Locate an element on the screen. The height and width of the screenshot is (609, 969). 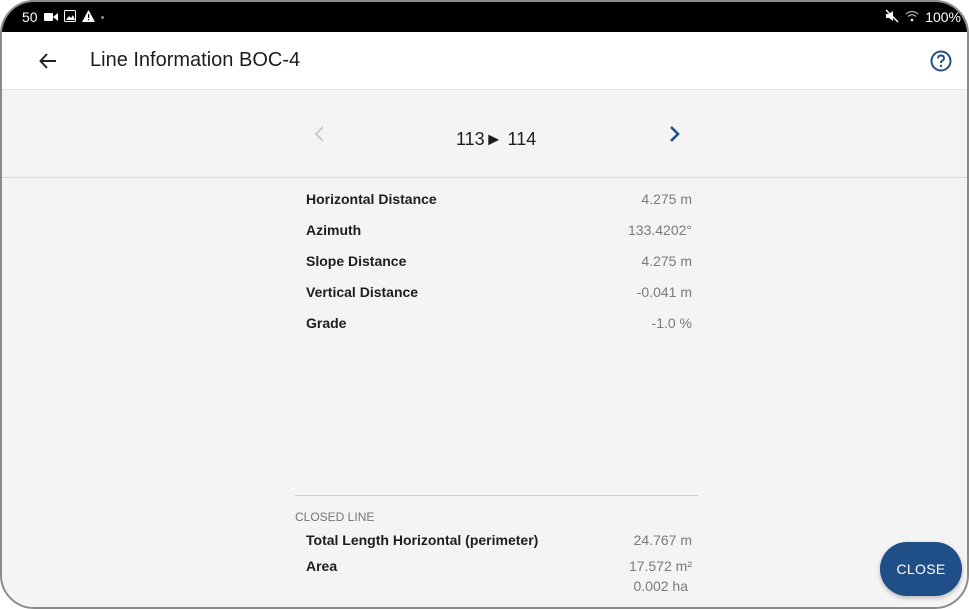
area-row: Area 17.572 m² is located at coordinates (499, 566).